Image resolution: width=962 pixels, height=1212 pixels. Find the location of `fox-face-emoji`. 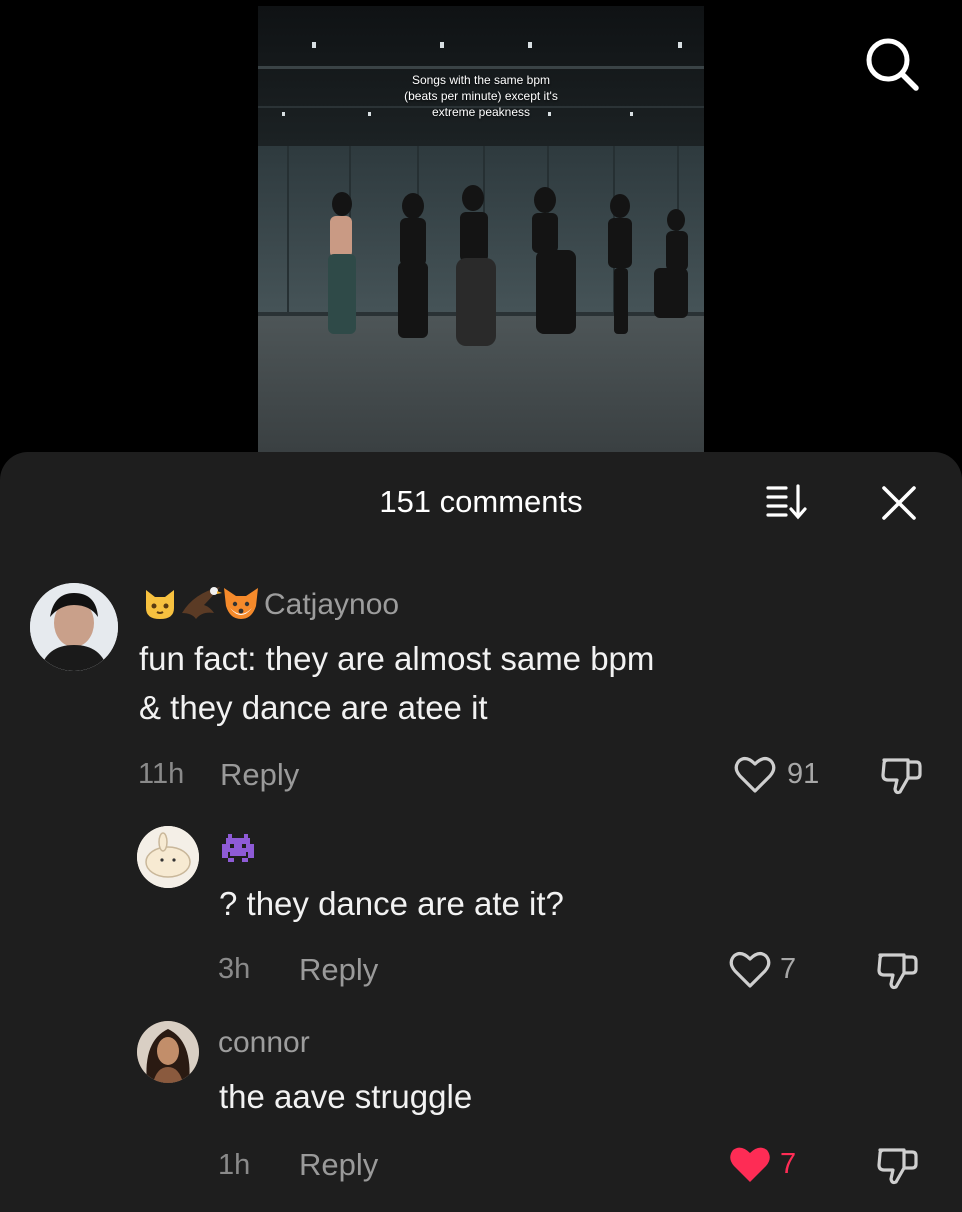

fox-face-emoji is located at coordinates (241, 606).